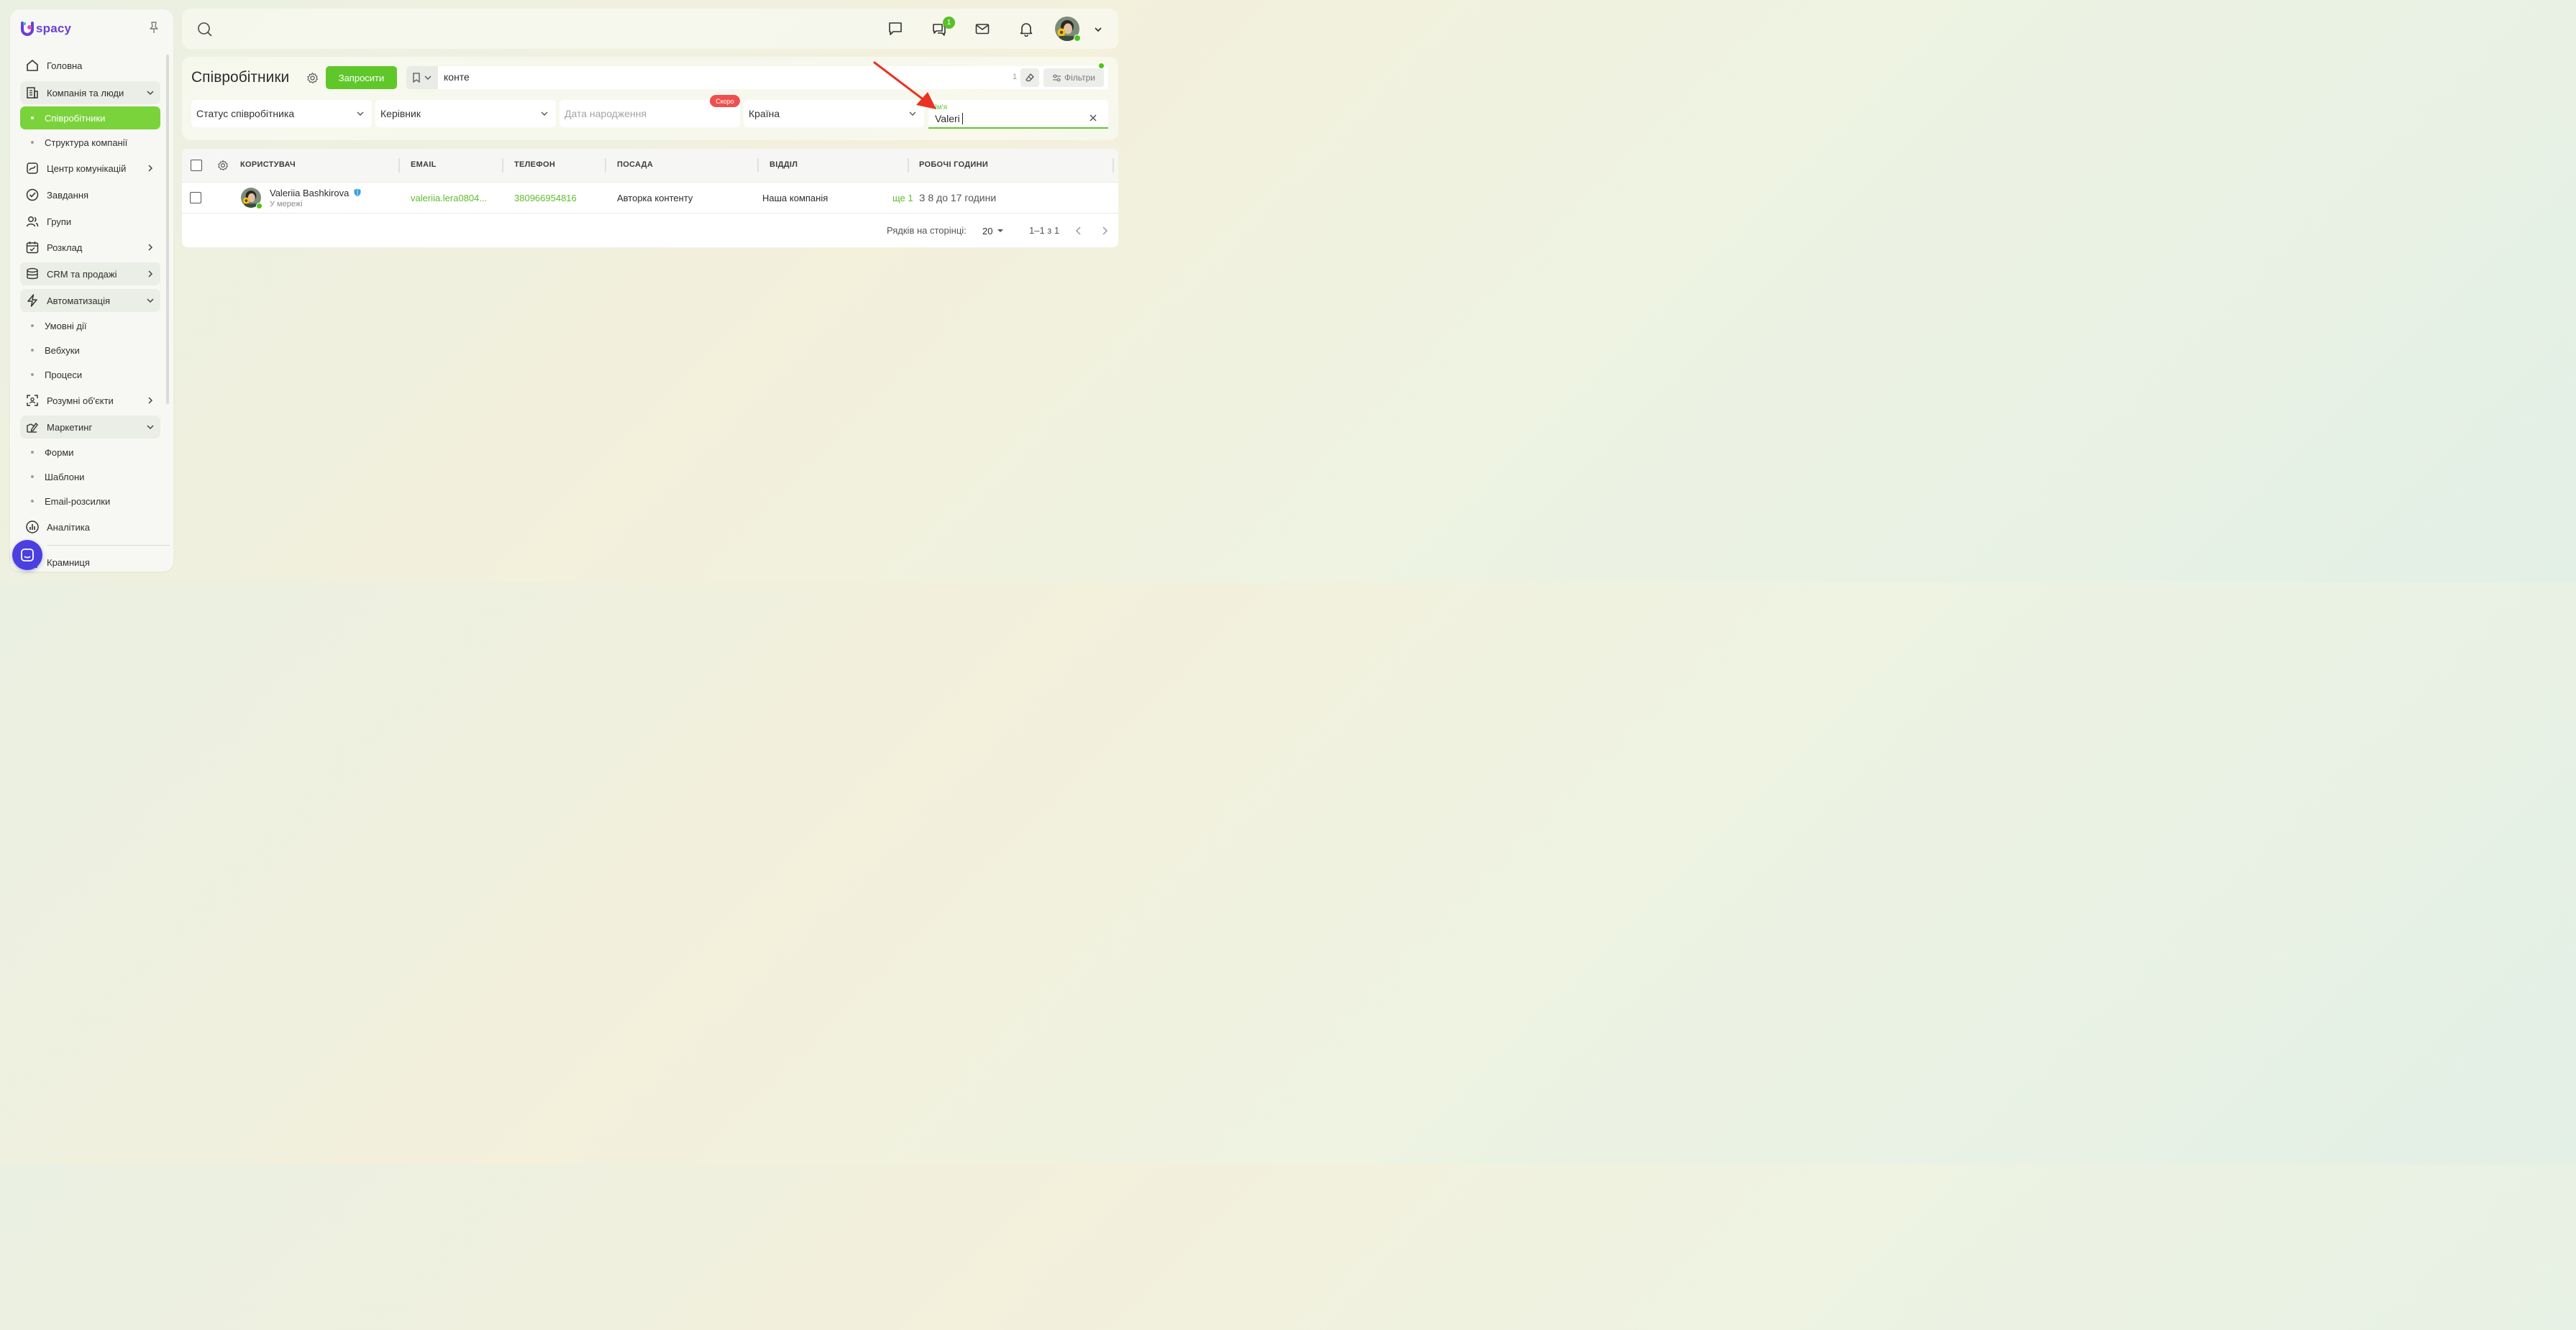 The height and width of the screenshot is (1330, 2576). I want to click on sidebar-item-company: Компанія та люди, so click(90, 92).